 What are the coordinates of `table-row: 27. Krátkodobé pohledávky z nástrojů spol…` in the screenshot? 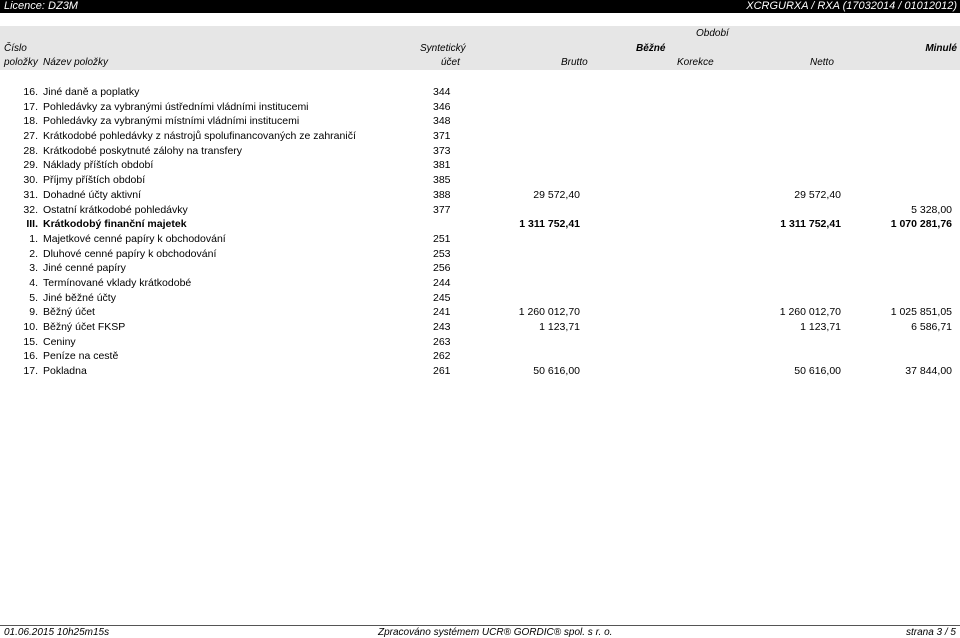 It's located at (480, 136).